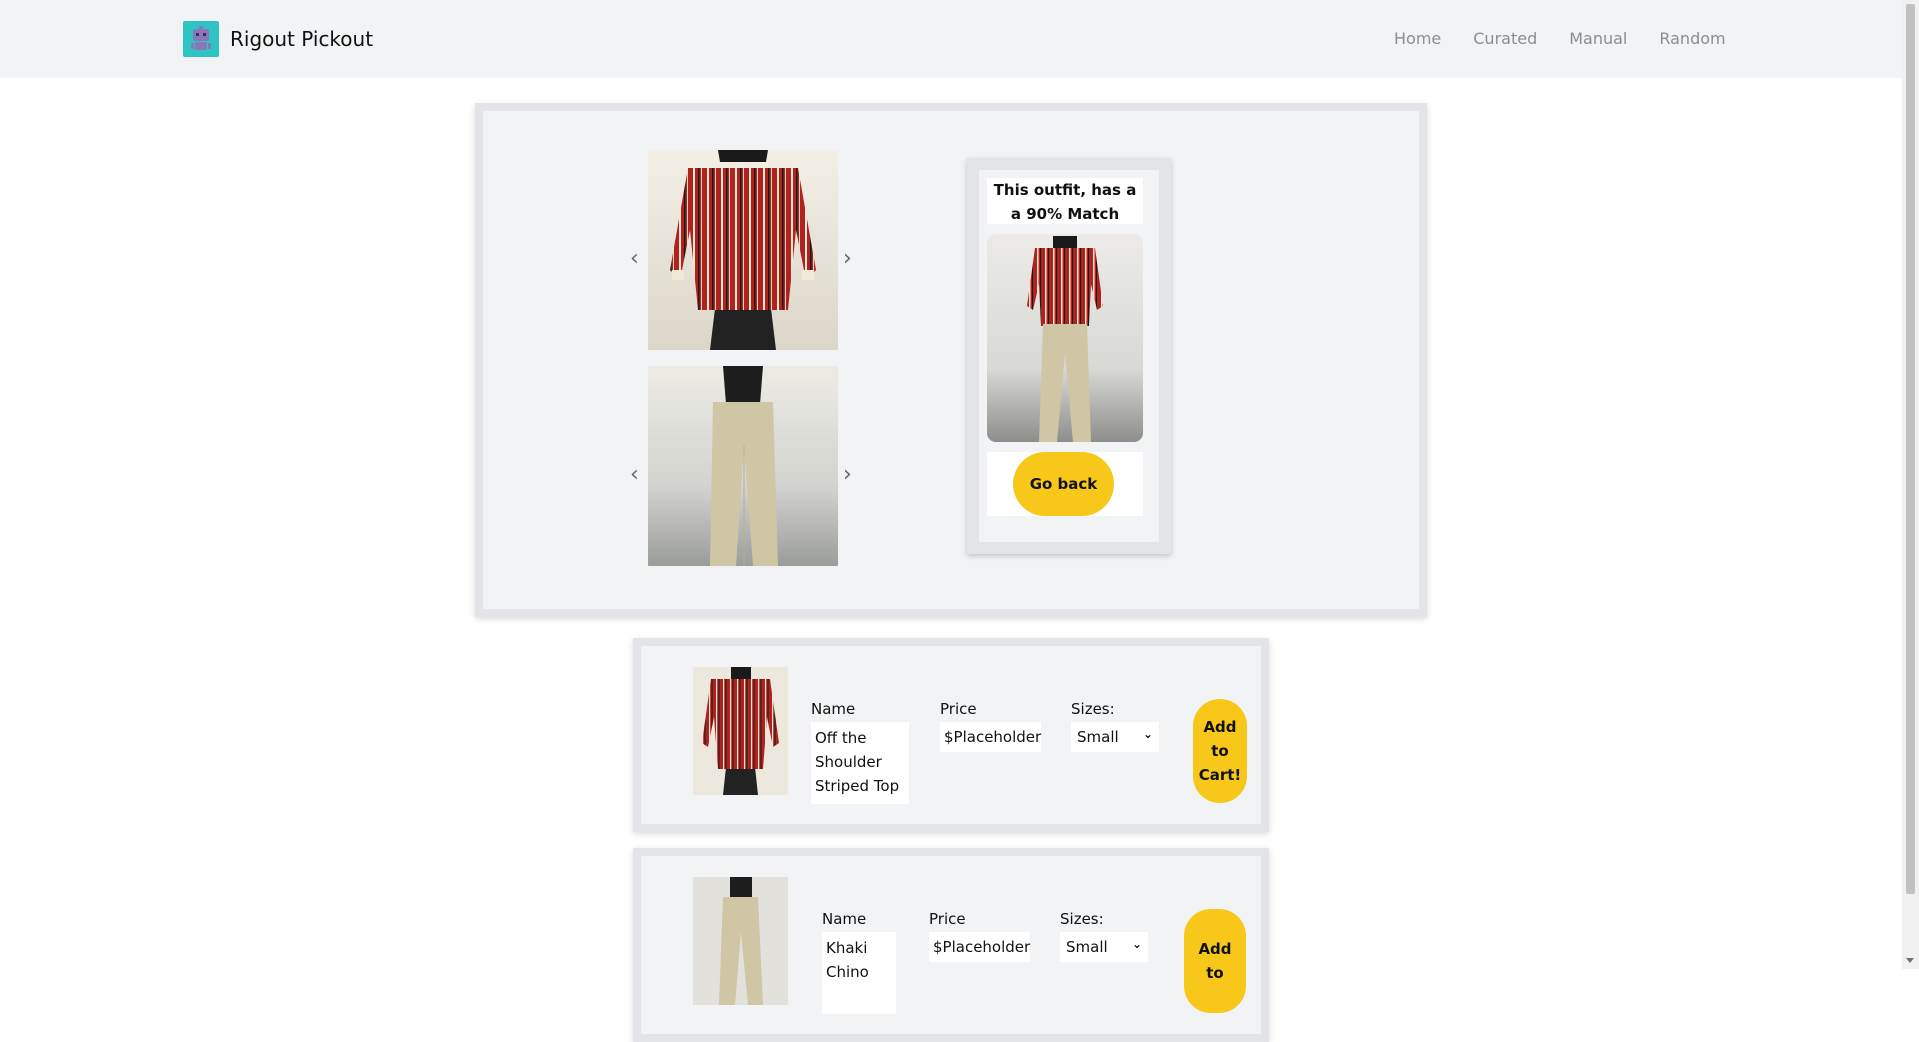 The width and height of the screenshot is (1919, 1042). What do you see at coordinates (1598, 38) in the screenshot?
I see `nav-manual: Manual` at bounding box center [1598, 38].